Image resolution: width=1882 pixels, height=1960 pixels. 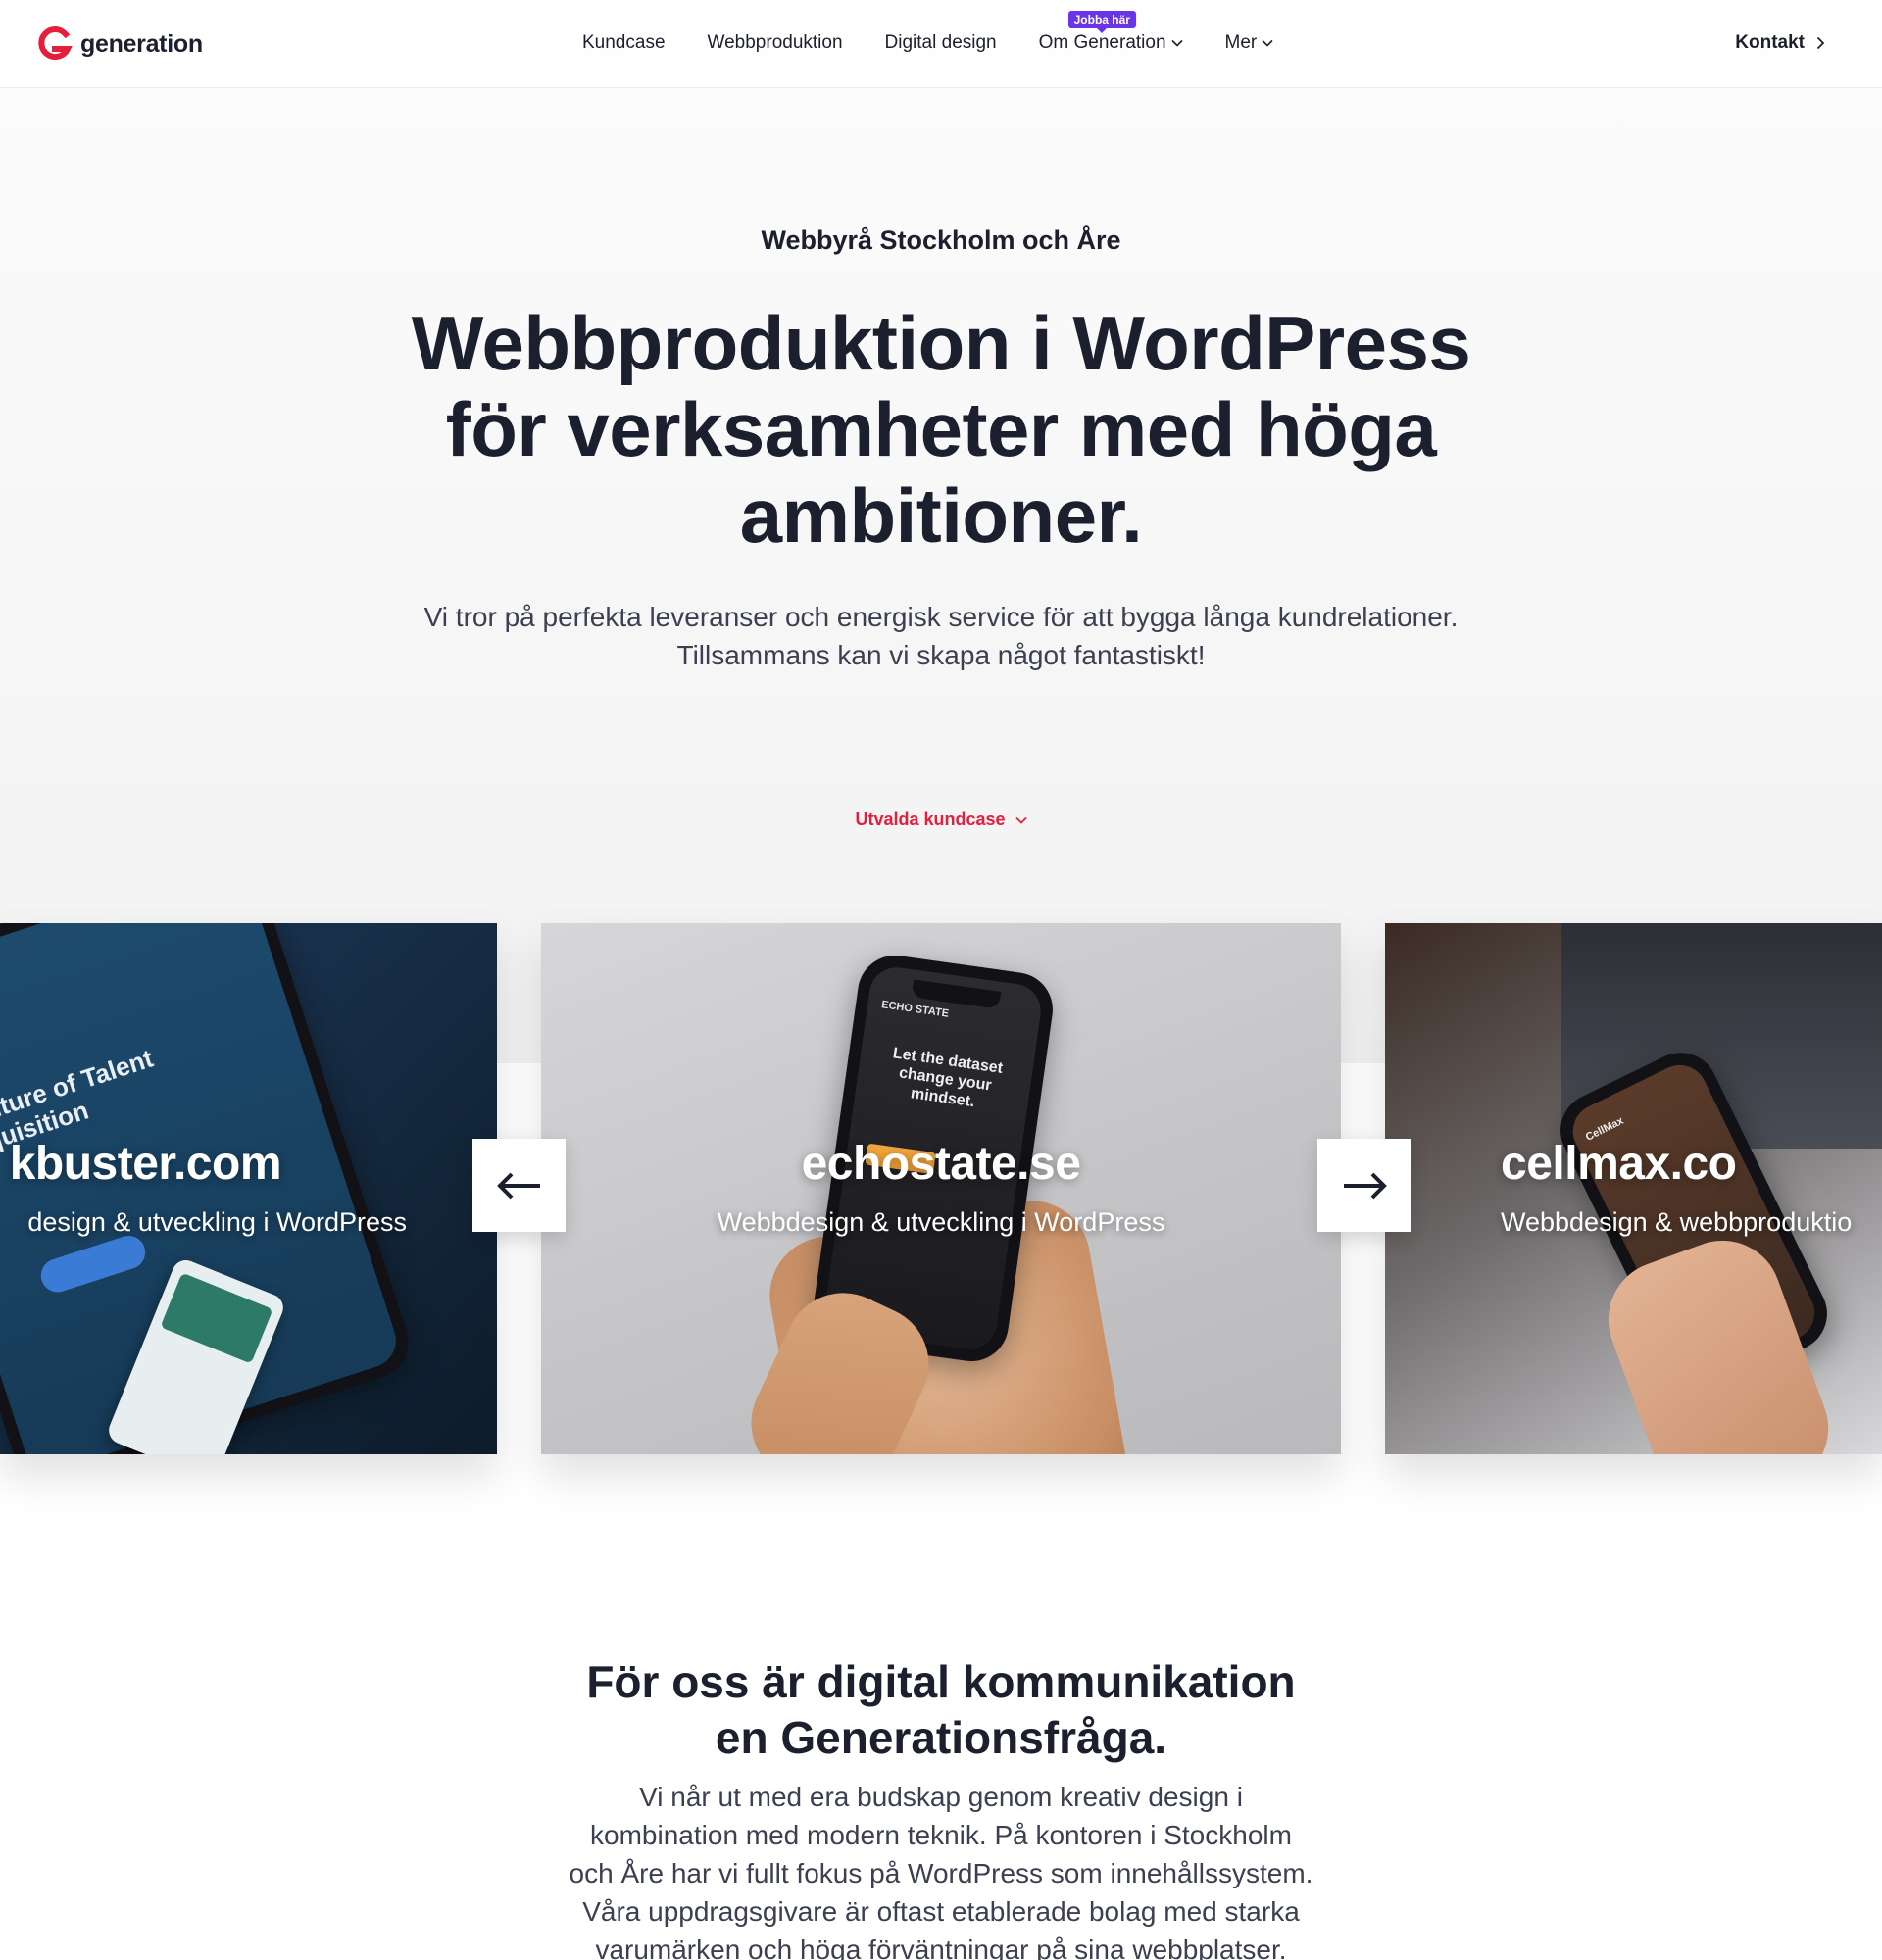 I want to click on contact-label: Kontakt, so click(x=1770, y=42).